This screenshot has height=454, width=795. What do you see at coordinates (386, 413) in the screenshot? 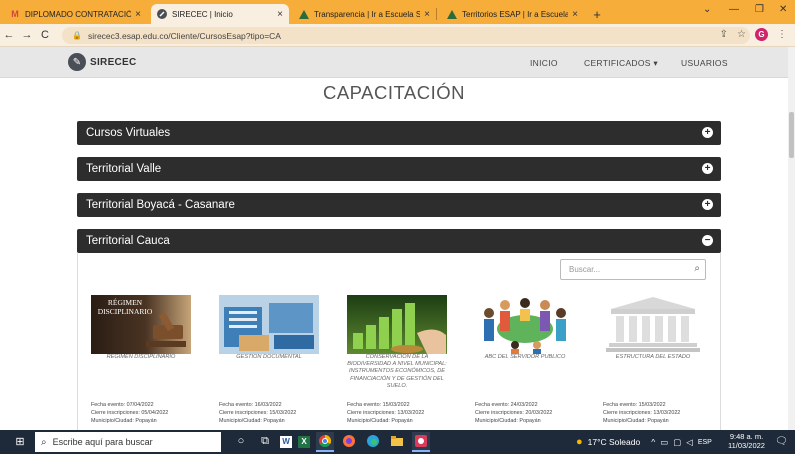
I see `cierre-inscripciones: Cierre inscripciones: 13/03/2022` at bounding box center [386, 413].